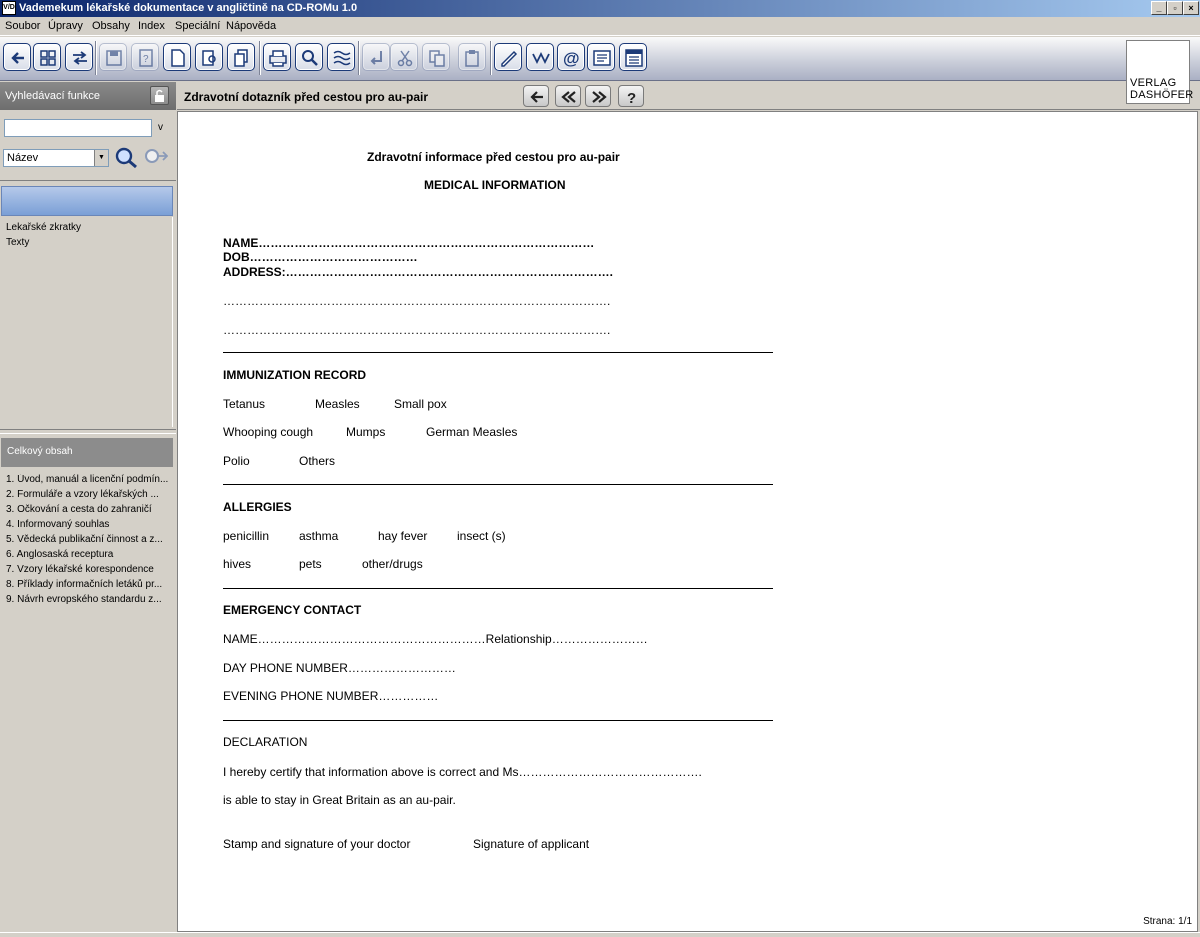 The height and width of the screenshot is (937, 1200). I want to click on email-icon: @, so click(571, 57).